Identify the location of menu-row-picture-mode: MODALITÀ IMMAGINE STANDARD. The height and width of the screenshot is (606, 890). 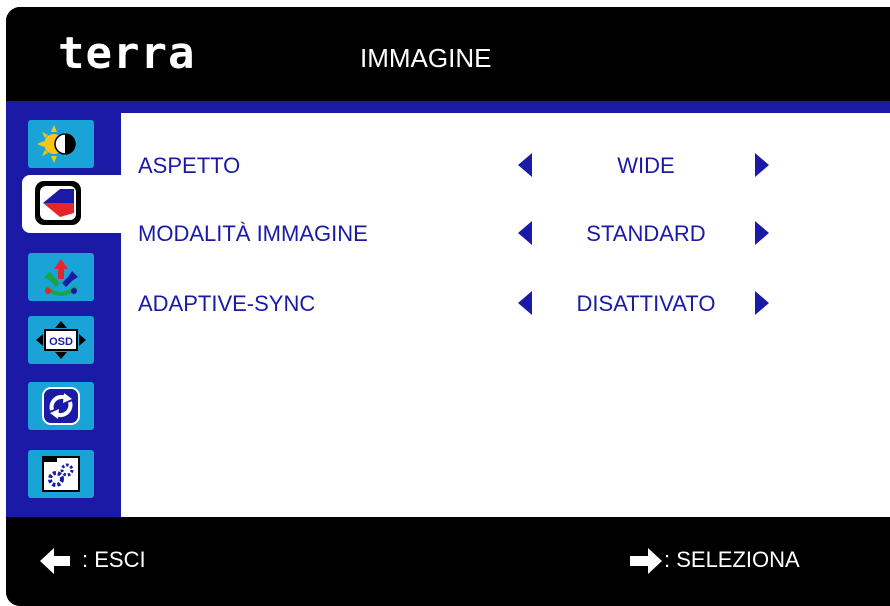
(505, 234).